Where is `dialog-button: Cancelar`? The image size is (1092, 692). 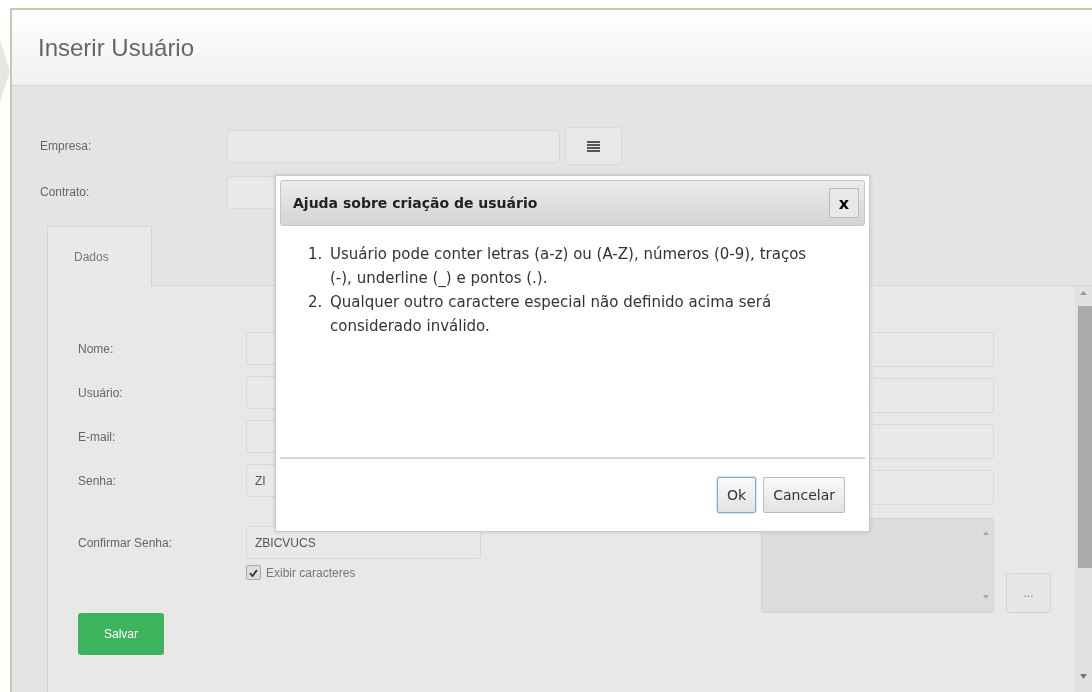 dialog-button: Cancelar is located at coordinates (804, 495).